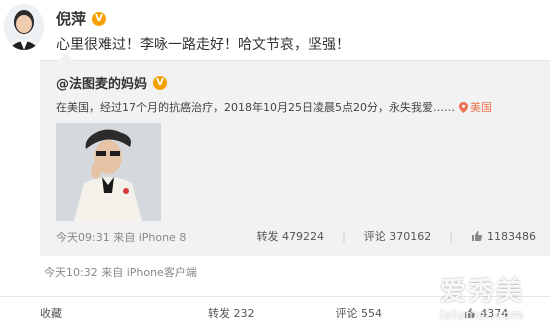  Describe the element at coordinates (481, 107) in the screenshot. I see `location-label: 美国` at that location.